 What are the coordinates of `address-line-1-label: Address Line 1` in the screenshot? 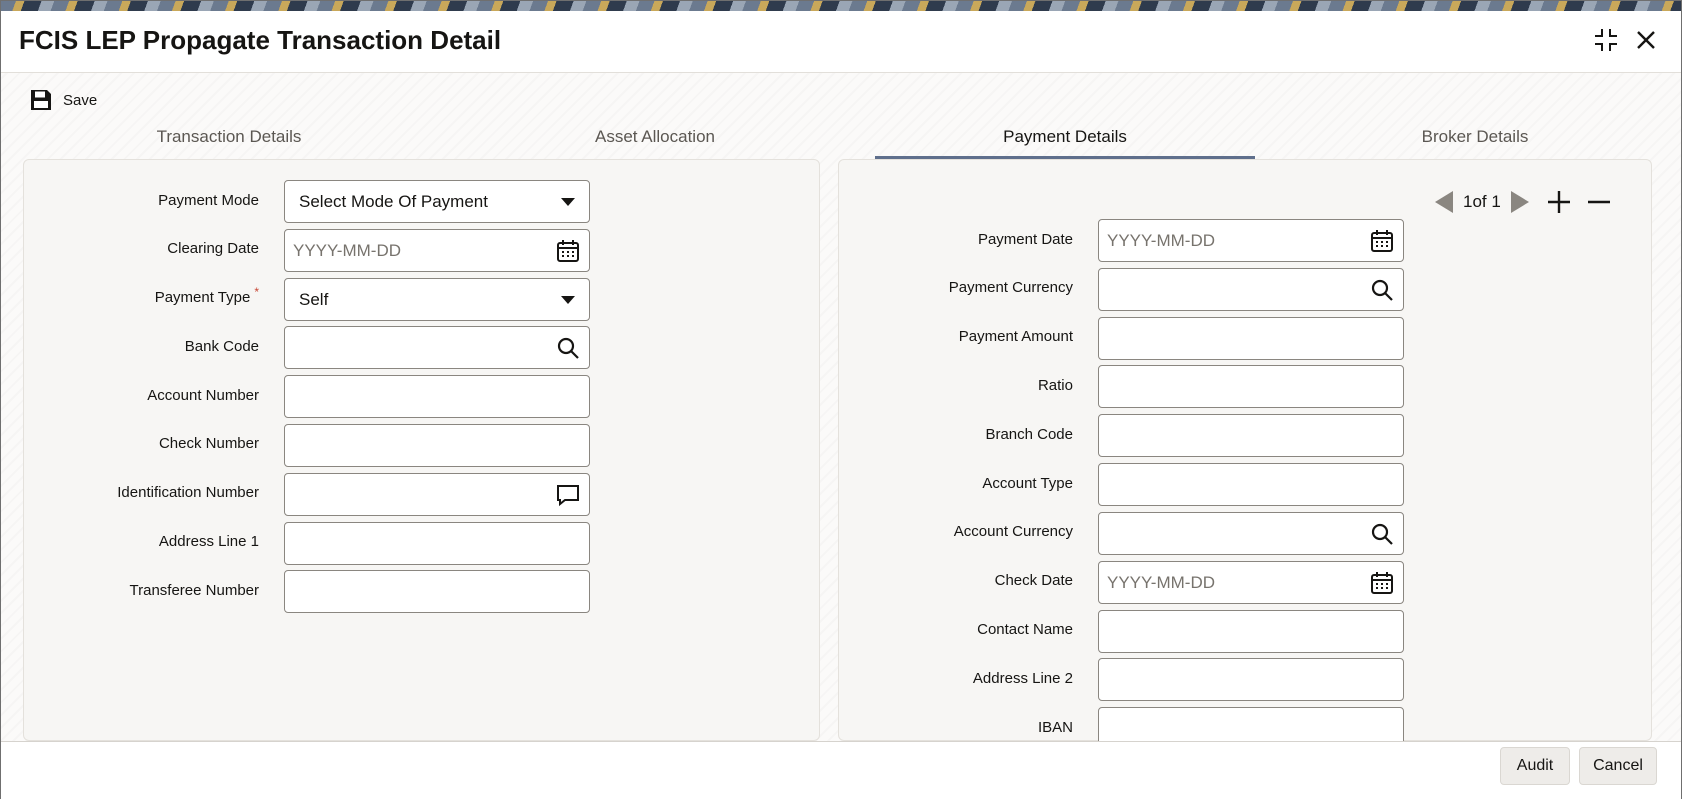 It's located at (208, 541).